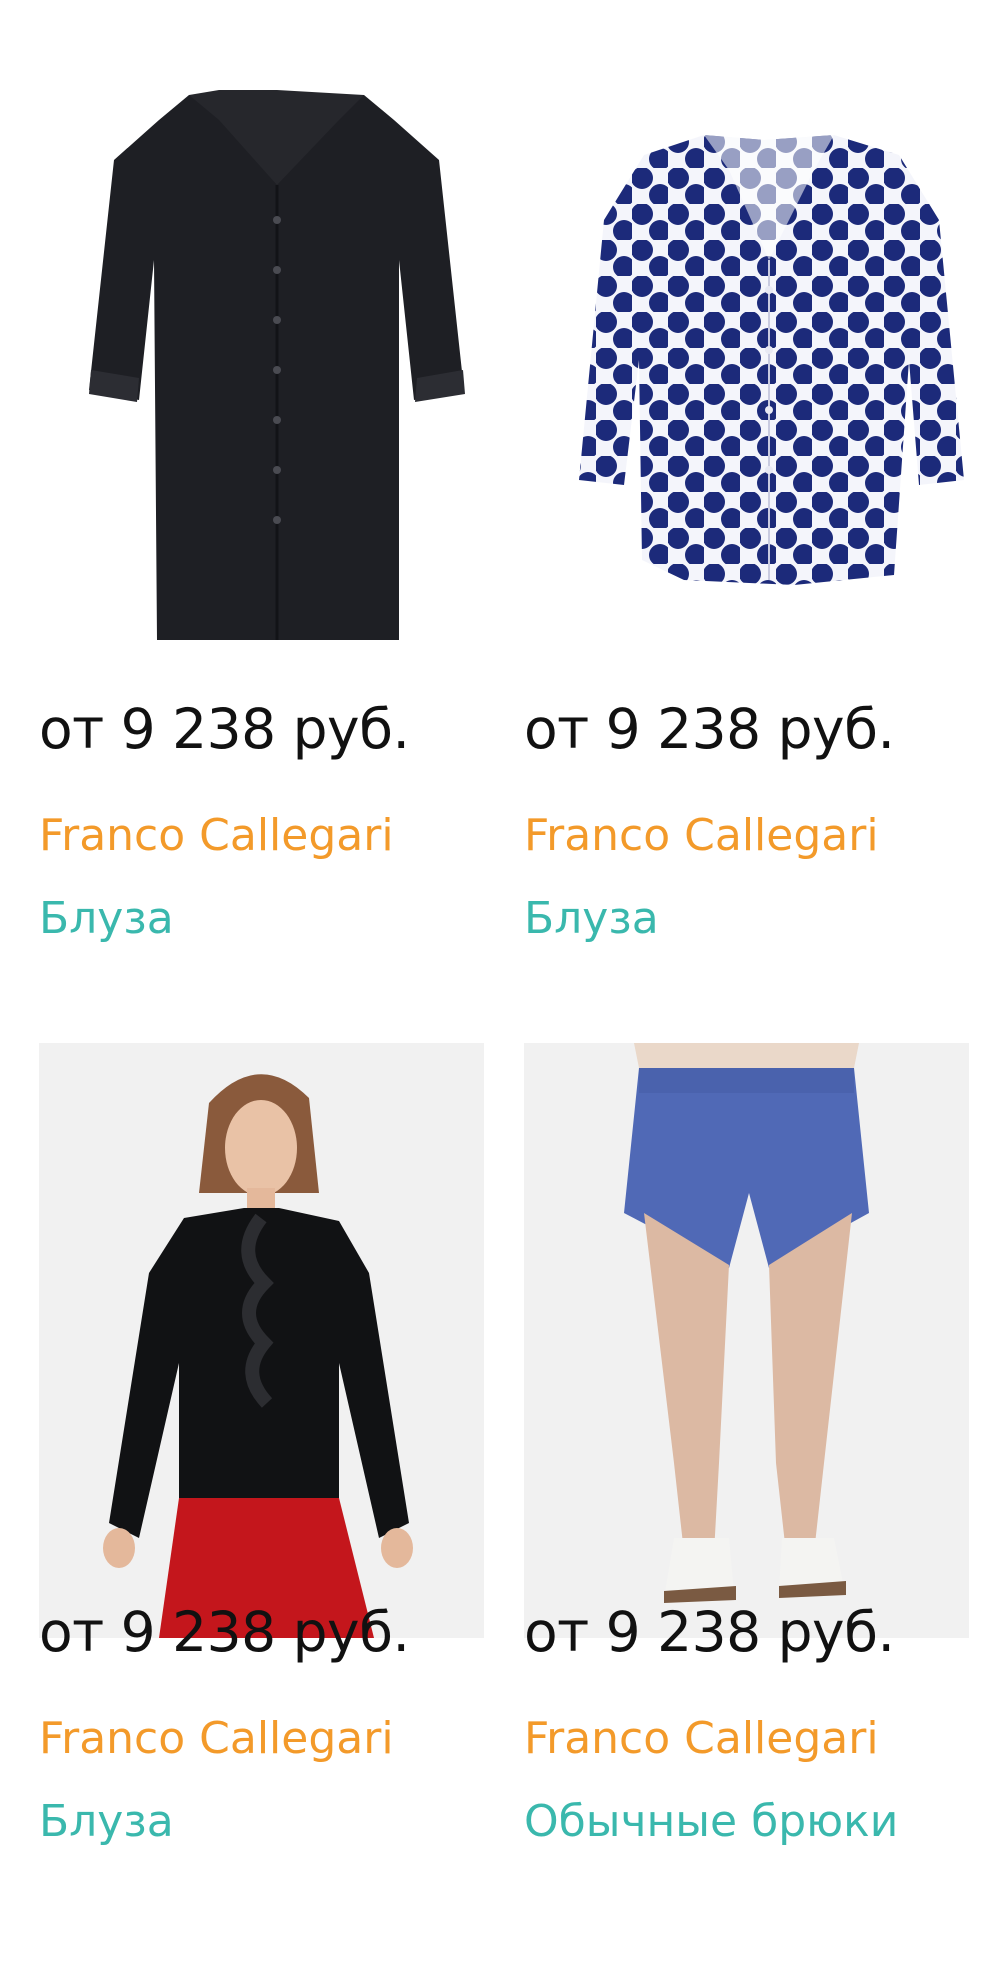 The height and width of the screenshot is (1979, 1000). Describe the element at coordinates (746, 1340) in the screenshot. I see `product-image-blue-shorts` at that location.